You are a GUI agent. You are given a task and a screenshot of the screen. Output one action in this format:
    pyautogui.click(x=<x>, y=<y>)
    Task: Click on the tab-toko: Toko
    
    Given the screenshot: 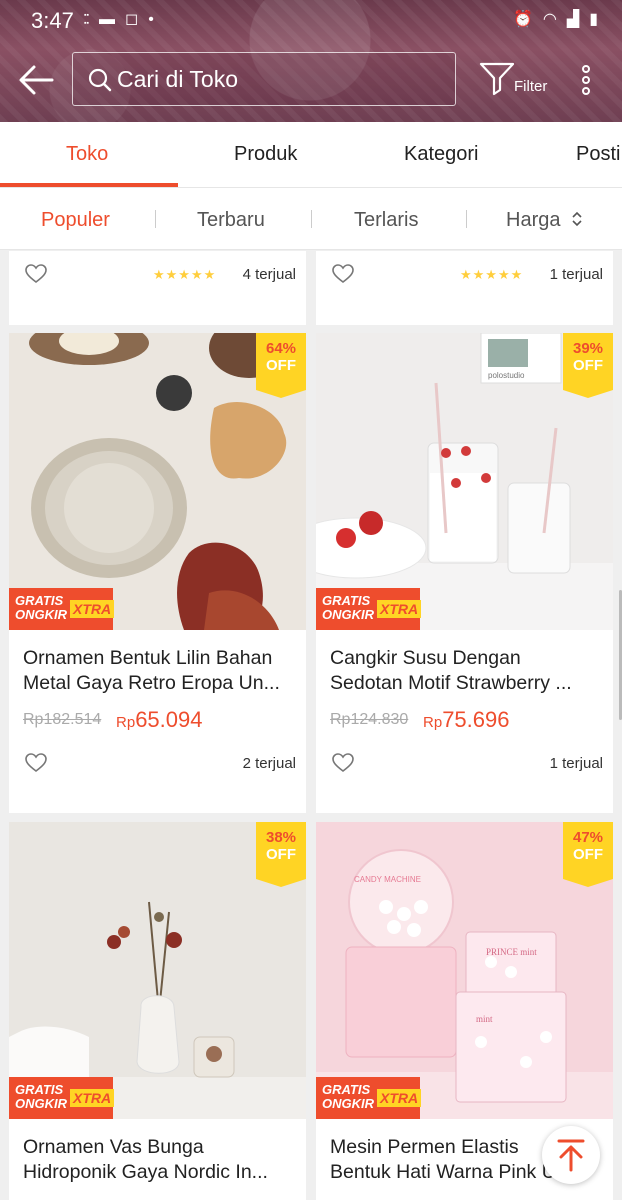 What is the action you would take?
    pyautogui.click(x=87, y=154)
    